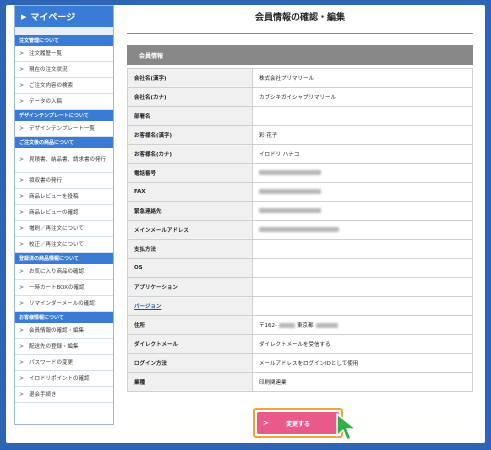 The height and width of the screenshot is (450, 491). Describe the element at coordinates (362, 382) in the screenshot. I see `row-value: 印刷関連業` at that location.